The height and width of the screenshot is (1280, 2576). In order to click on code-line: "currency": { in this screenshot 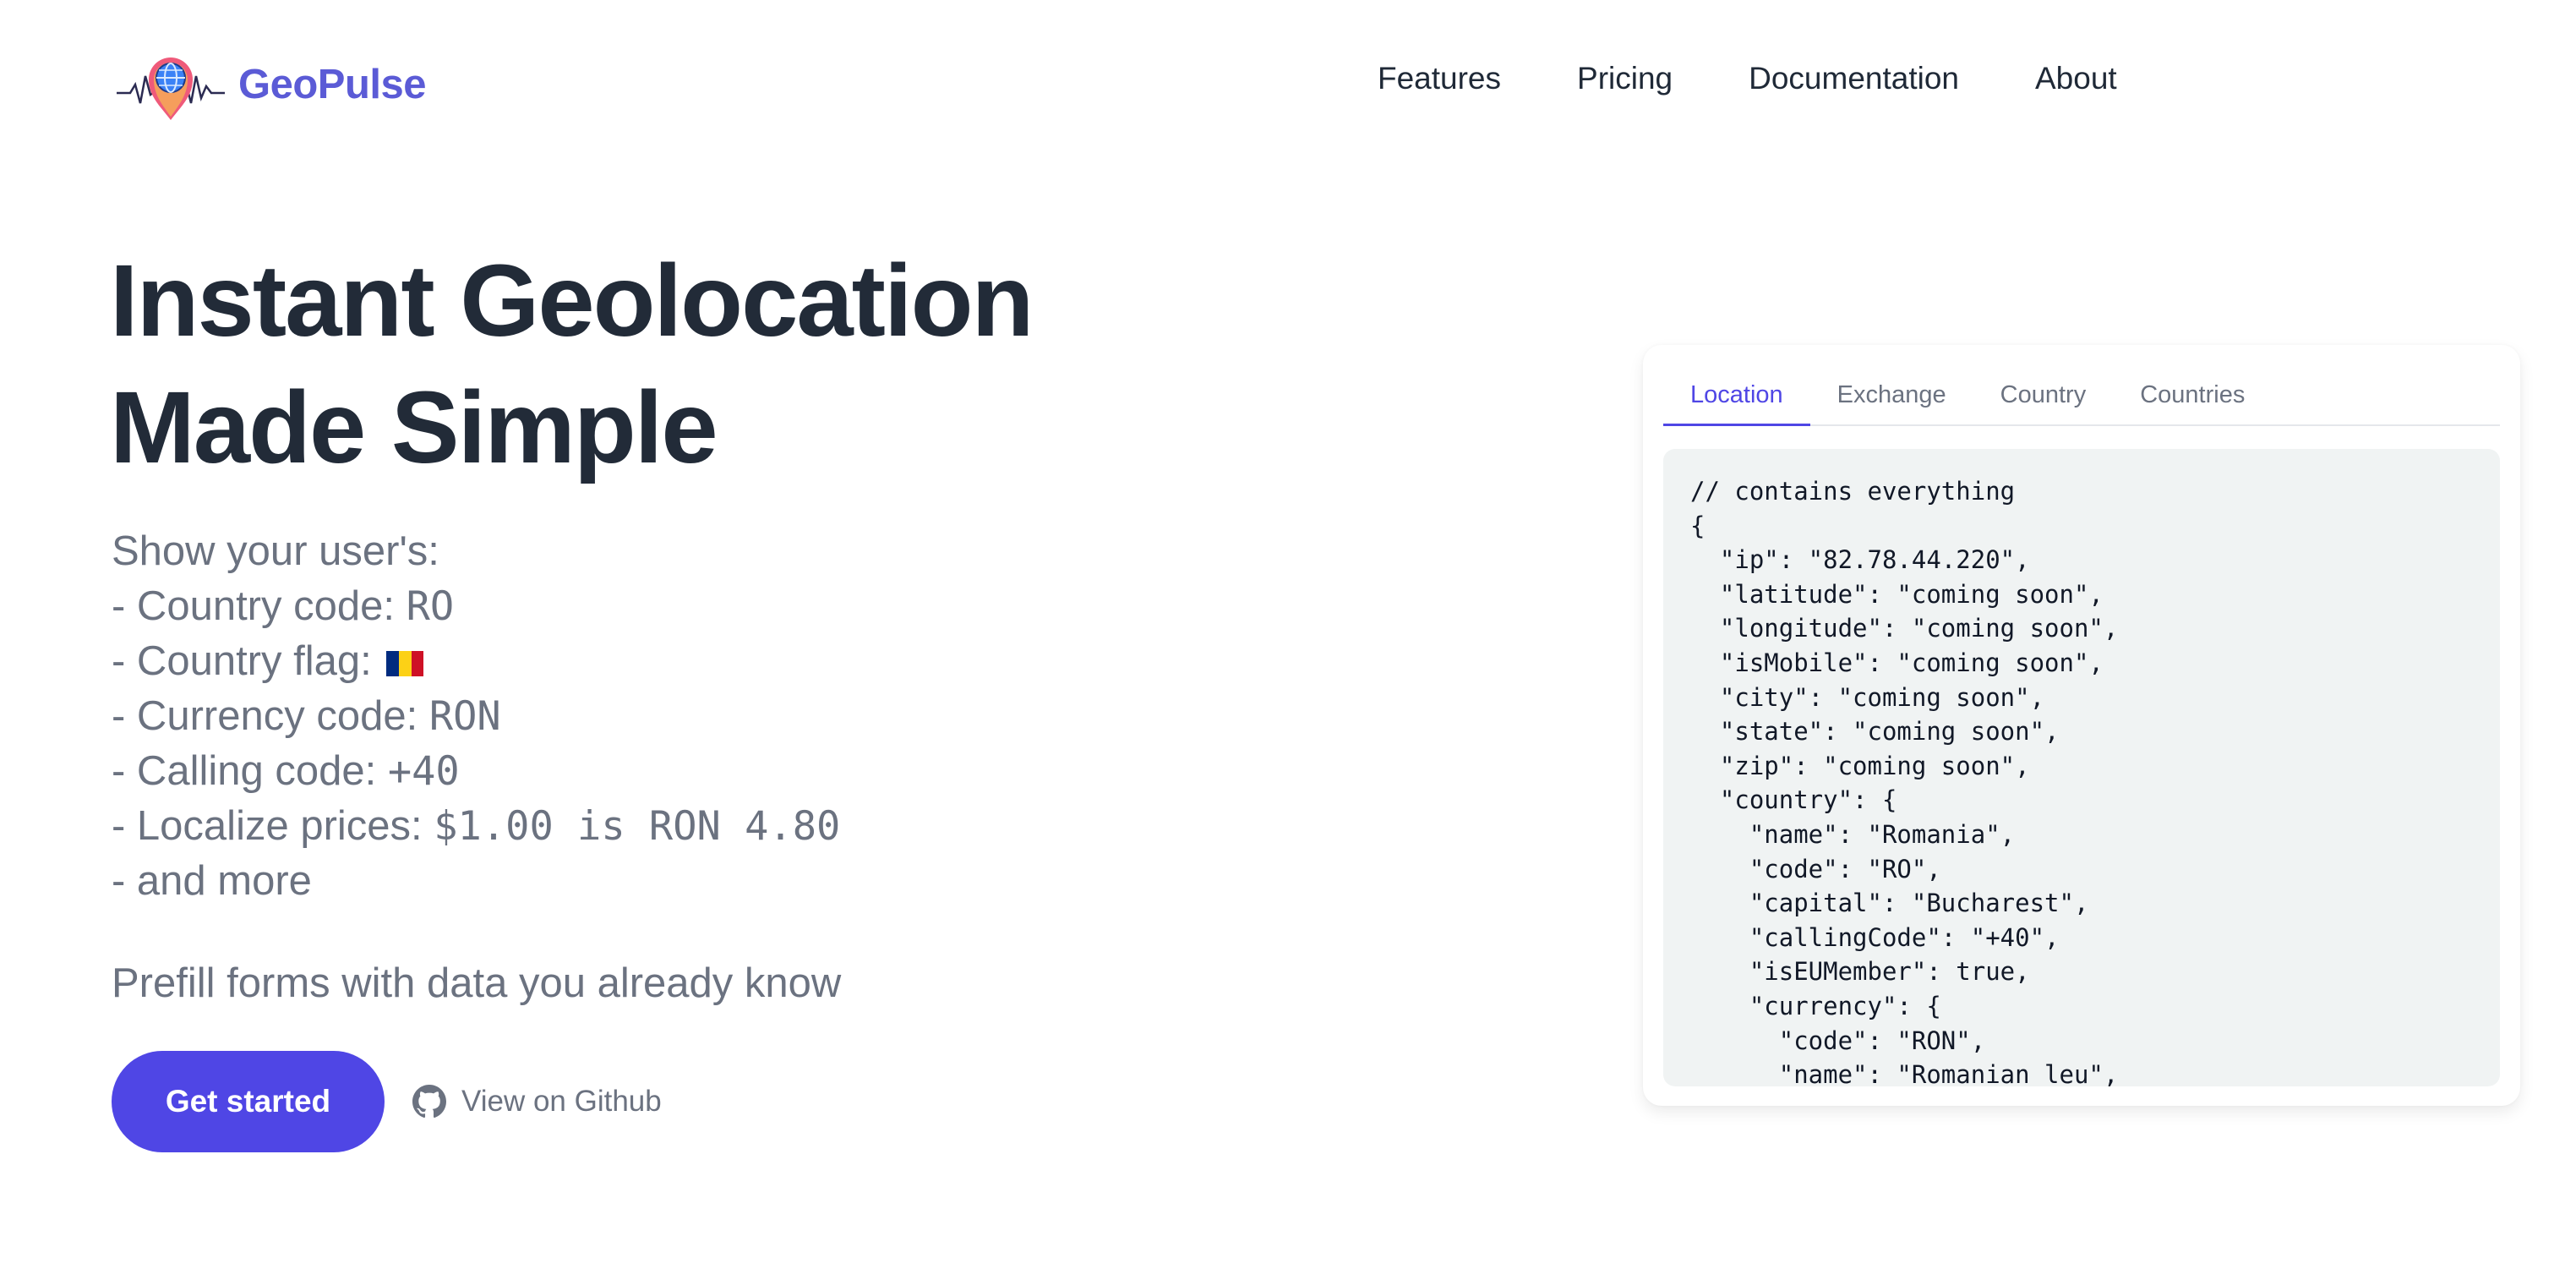, I will do `click(1815, 1006)`.